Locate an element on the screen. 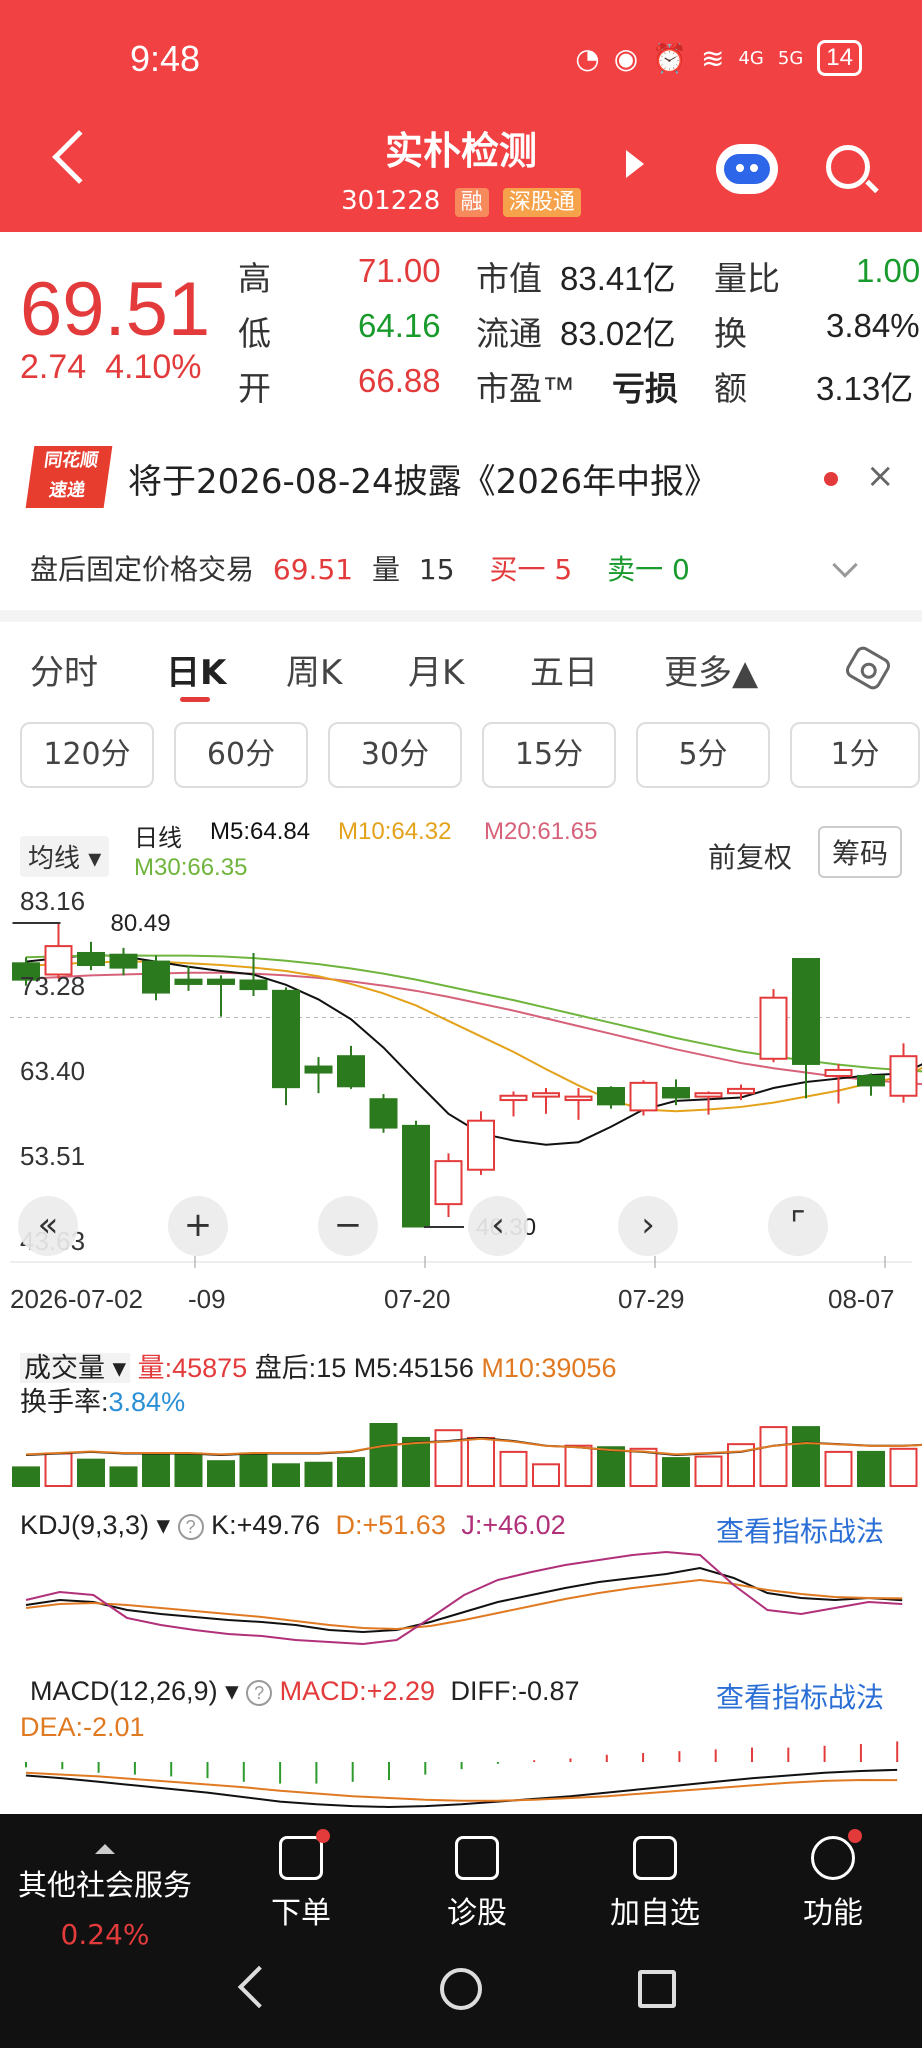  status-bar: 9:48 ◔ ◉ ⏰ ≋ 4G 5G 14 is located at coordinates (461, 63).